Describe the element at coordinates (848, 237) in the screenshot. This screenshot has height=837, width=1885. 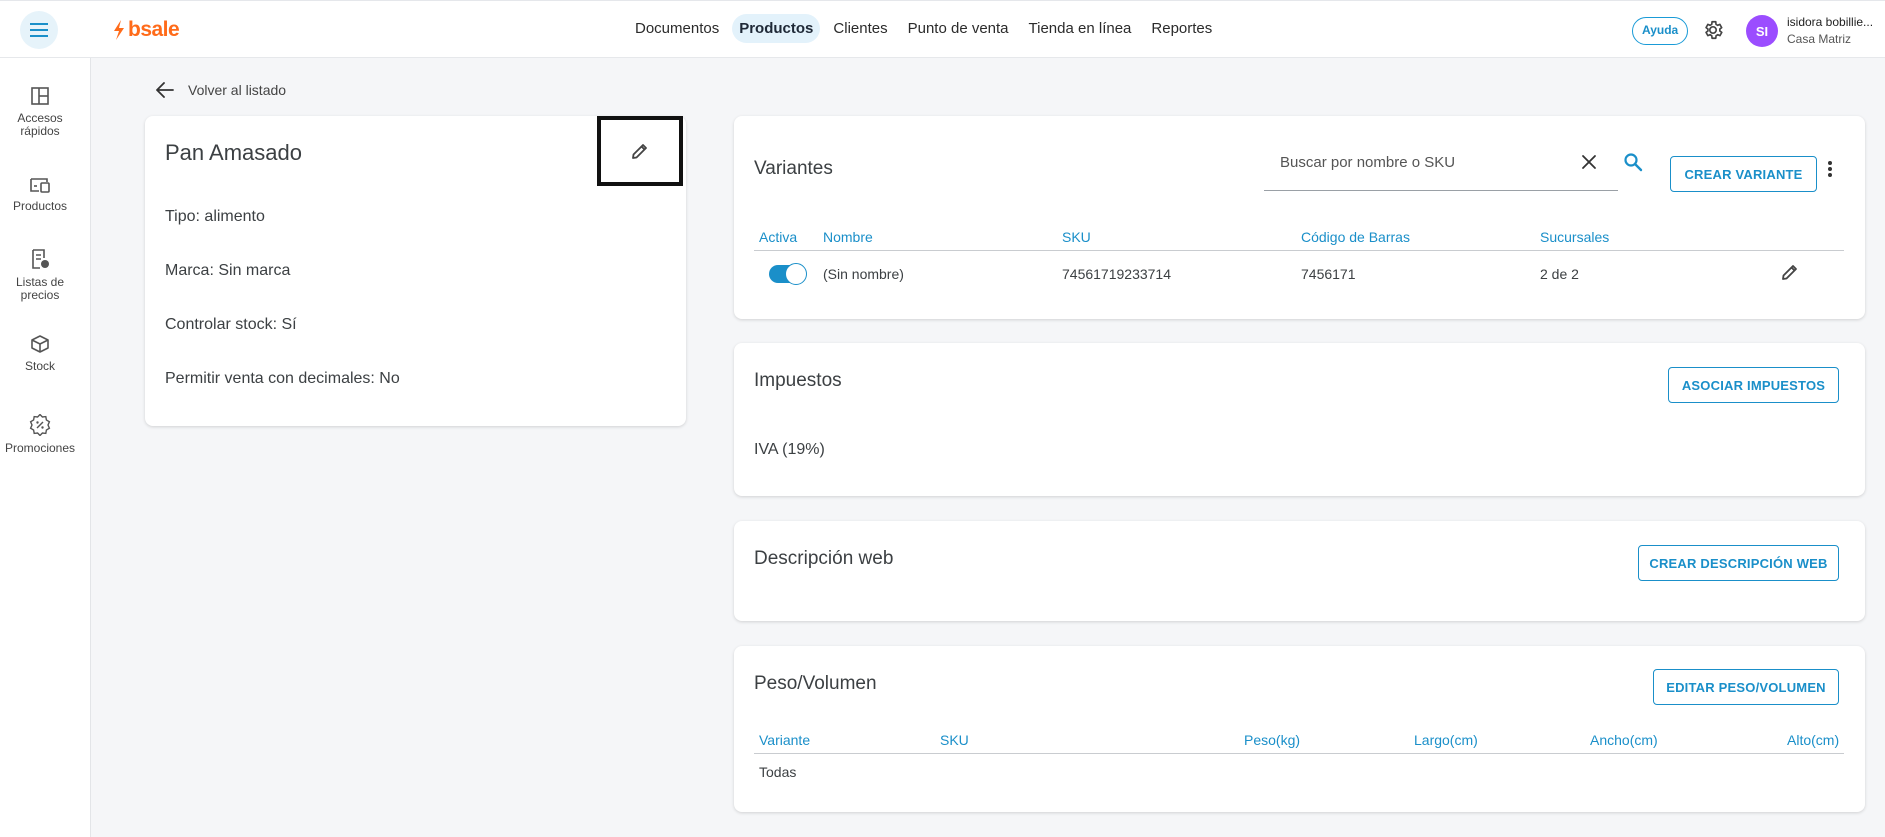
I see `column-header-nombre: Nombre` at that location.